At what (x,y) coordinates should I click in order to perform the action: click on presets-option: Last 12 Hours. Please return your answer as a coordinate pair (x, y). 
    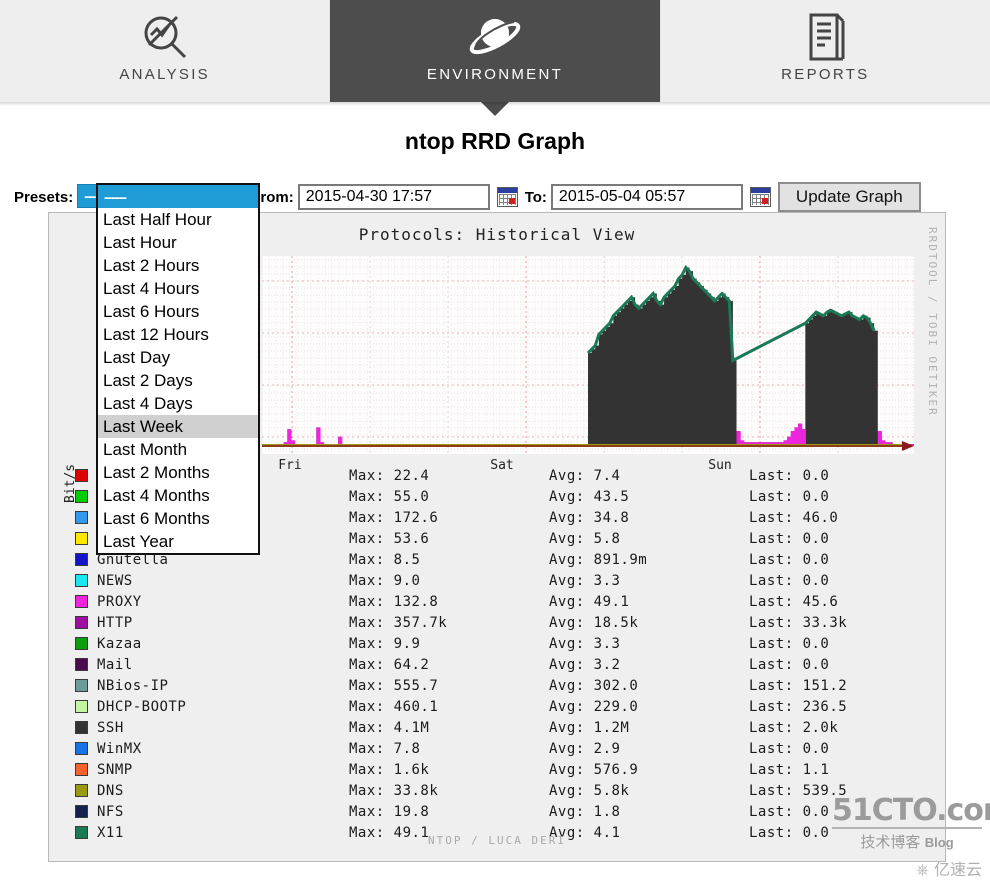
    Looking at the image, I should click on (178, 334).